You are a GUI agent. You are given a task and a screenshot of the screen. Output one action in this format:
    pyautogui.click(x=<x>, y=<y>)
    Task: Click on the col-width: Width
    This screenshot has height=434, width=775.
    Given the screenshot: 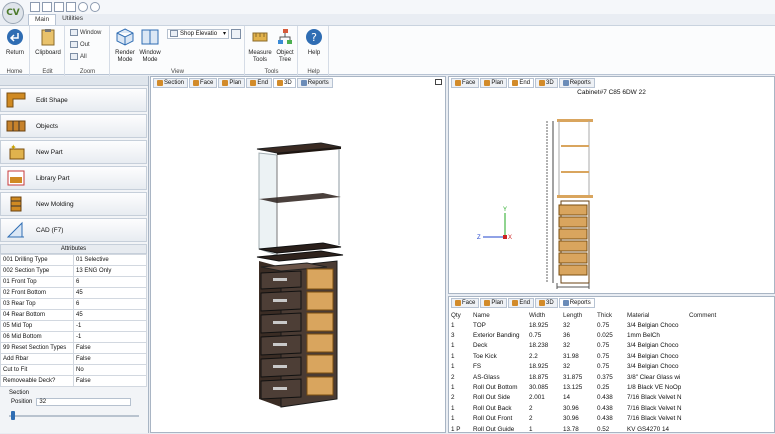 What is the action you would take?
    pyautogui.click(x=544, y=315)
    